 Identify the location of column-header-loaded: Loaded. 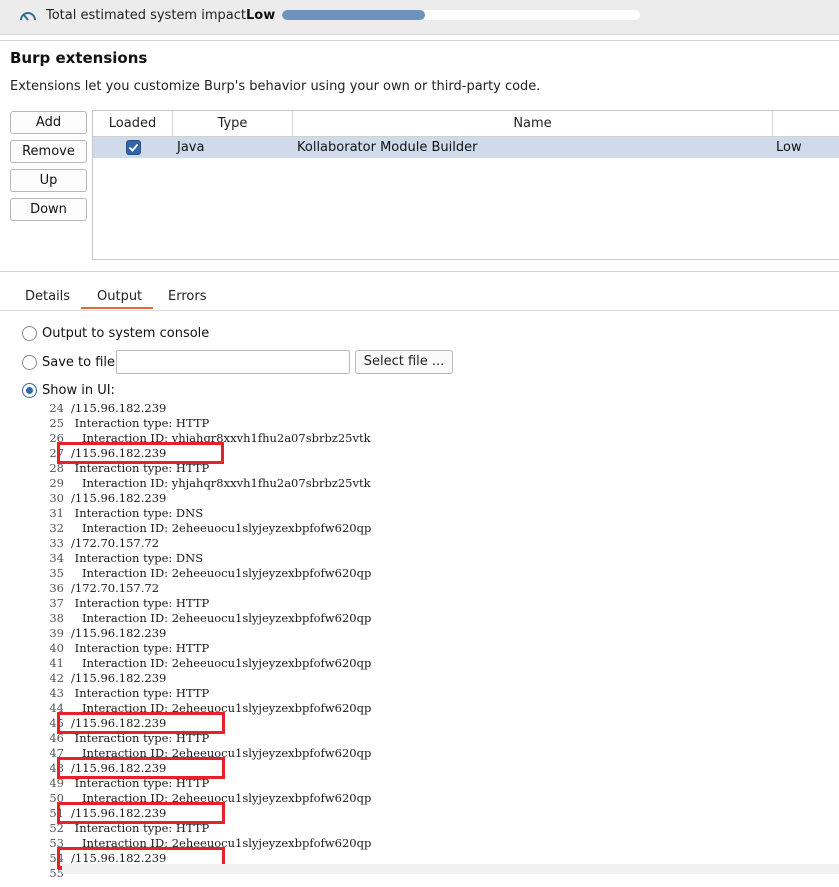
(133, 124).